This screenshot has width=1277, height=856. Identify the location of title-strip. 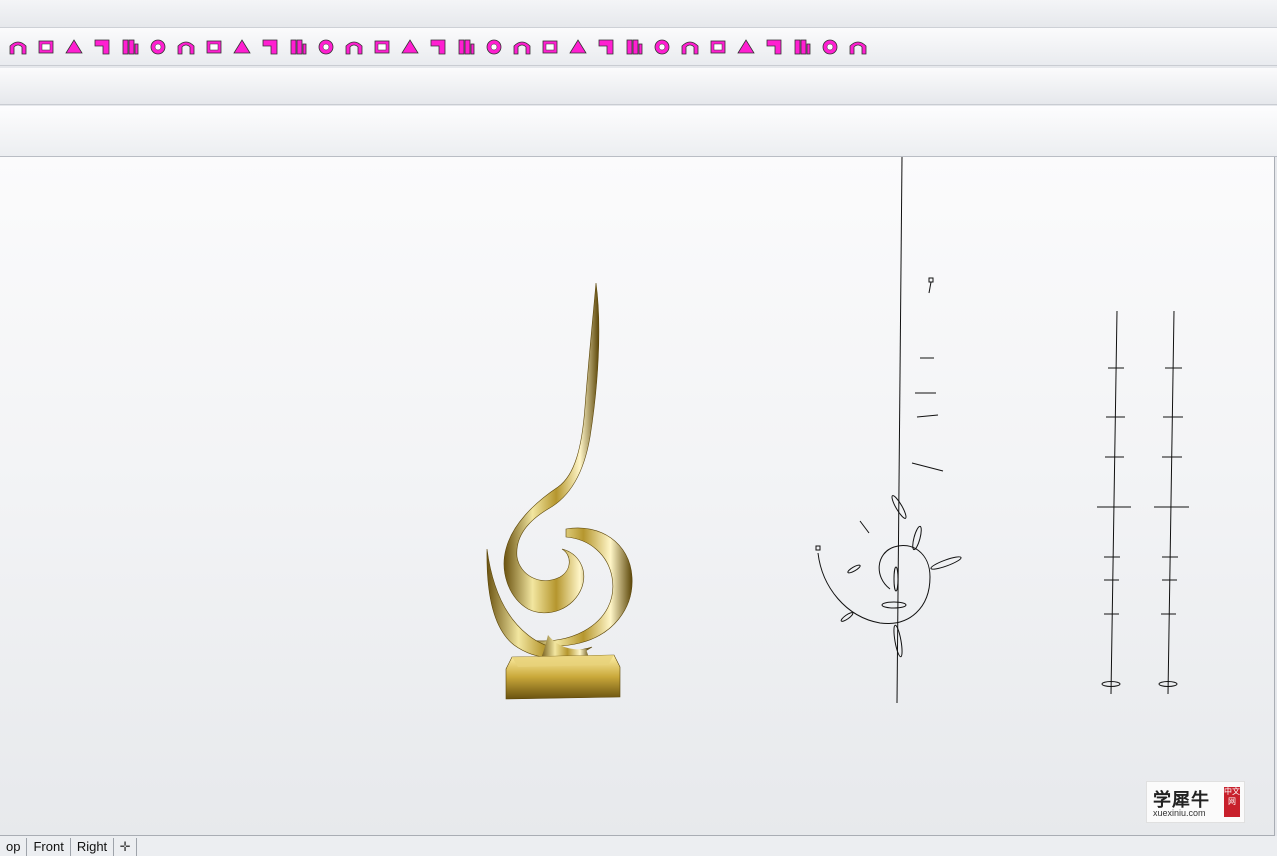
(638, 14).